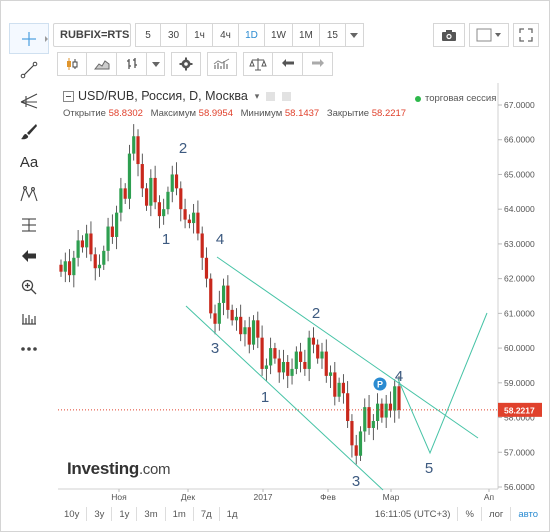 The height and width of the screenshot is (532, 550). What do you see at coordinates (413, 514) in the screenshot?
I see `clock-time: 16:11:05 (UTC+3)` at bounding box center [413, 514].